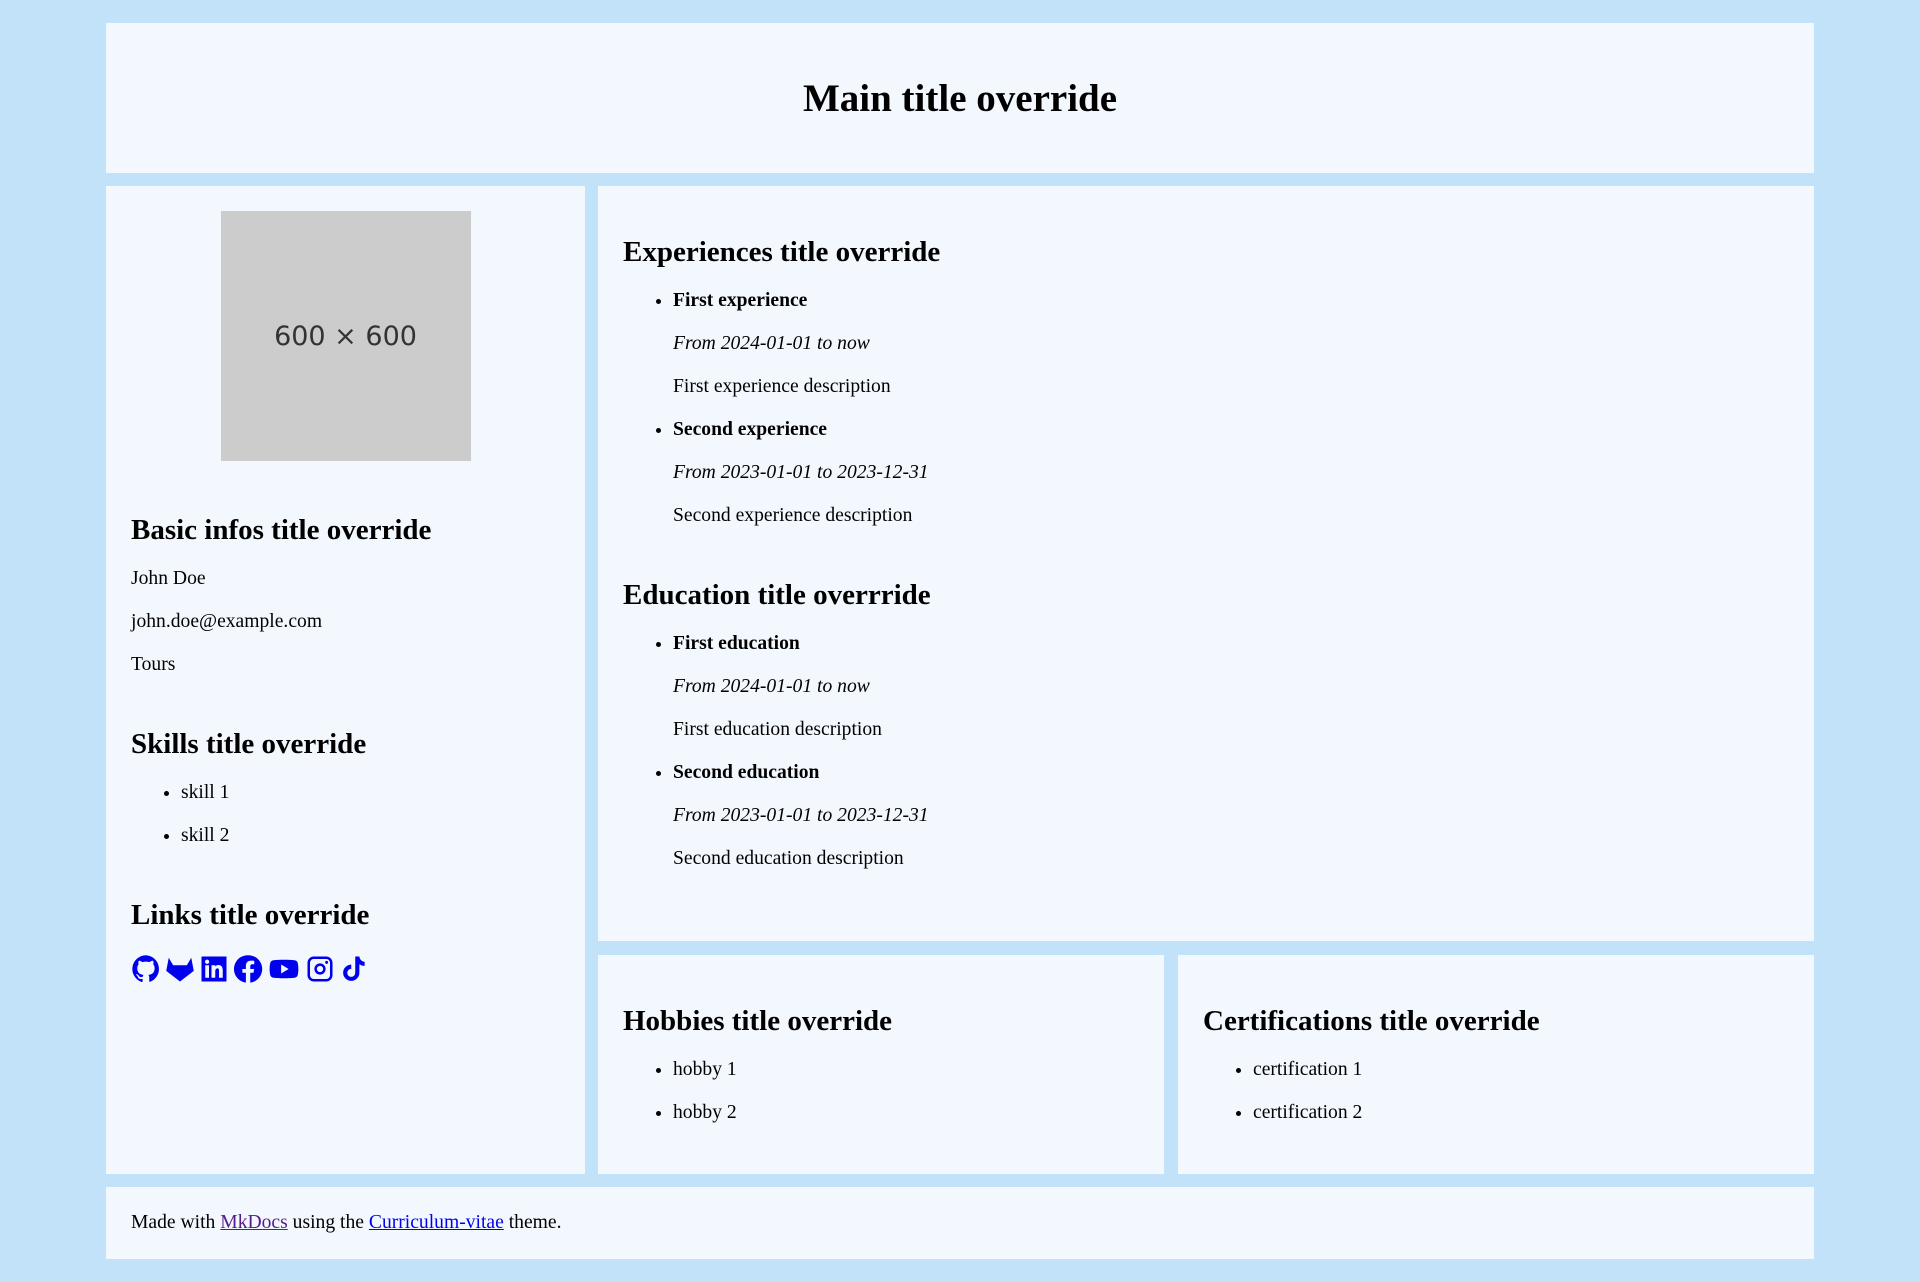 This screenshot has height=1282, width=1920. What do you see at coordinates (370, 793) in the screenshot?
I see `skill-item: skill 1` at bounding box center [370, 793].